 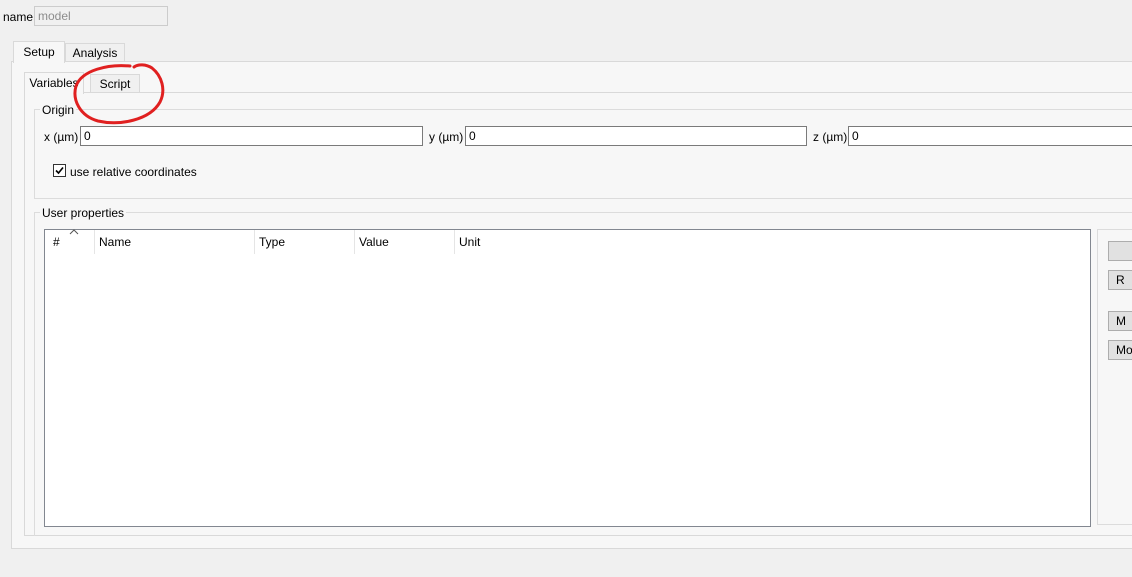 What do you see at coordinates (830, 137) in the screenshot?
I see `z-label: z (µm)` at bounding box center [830, 137].